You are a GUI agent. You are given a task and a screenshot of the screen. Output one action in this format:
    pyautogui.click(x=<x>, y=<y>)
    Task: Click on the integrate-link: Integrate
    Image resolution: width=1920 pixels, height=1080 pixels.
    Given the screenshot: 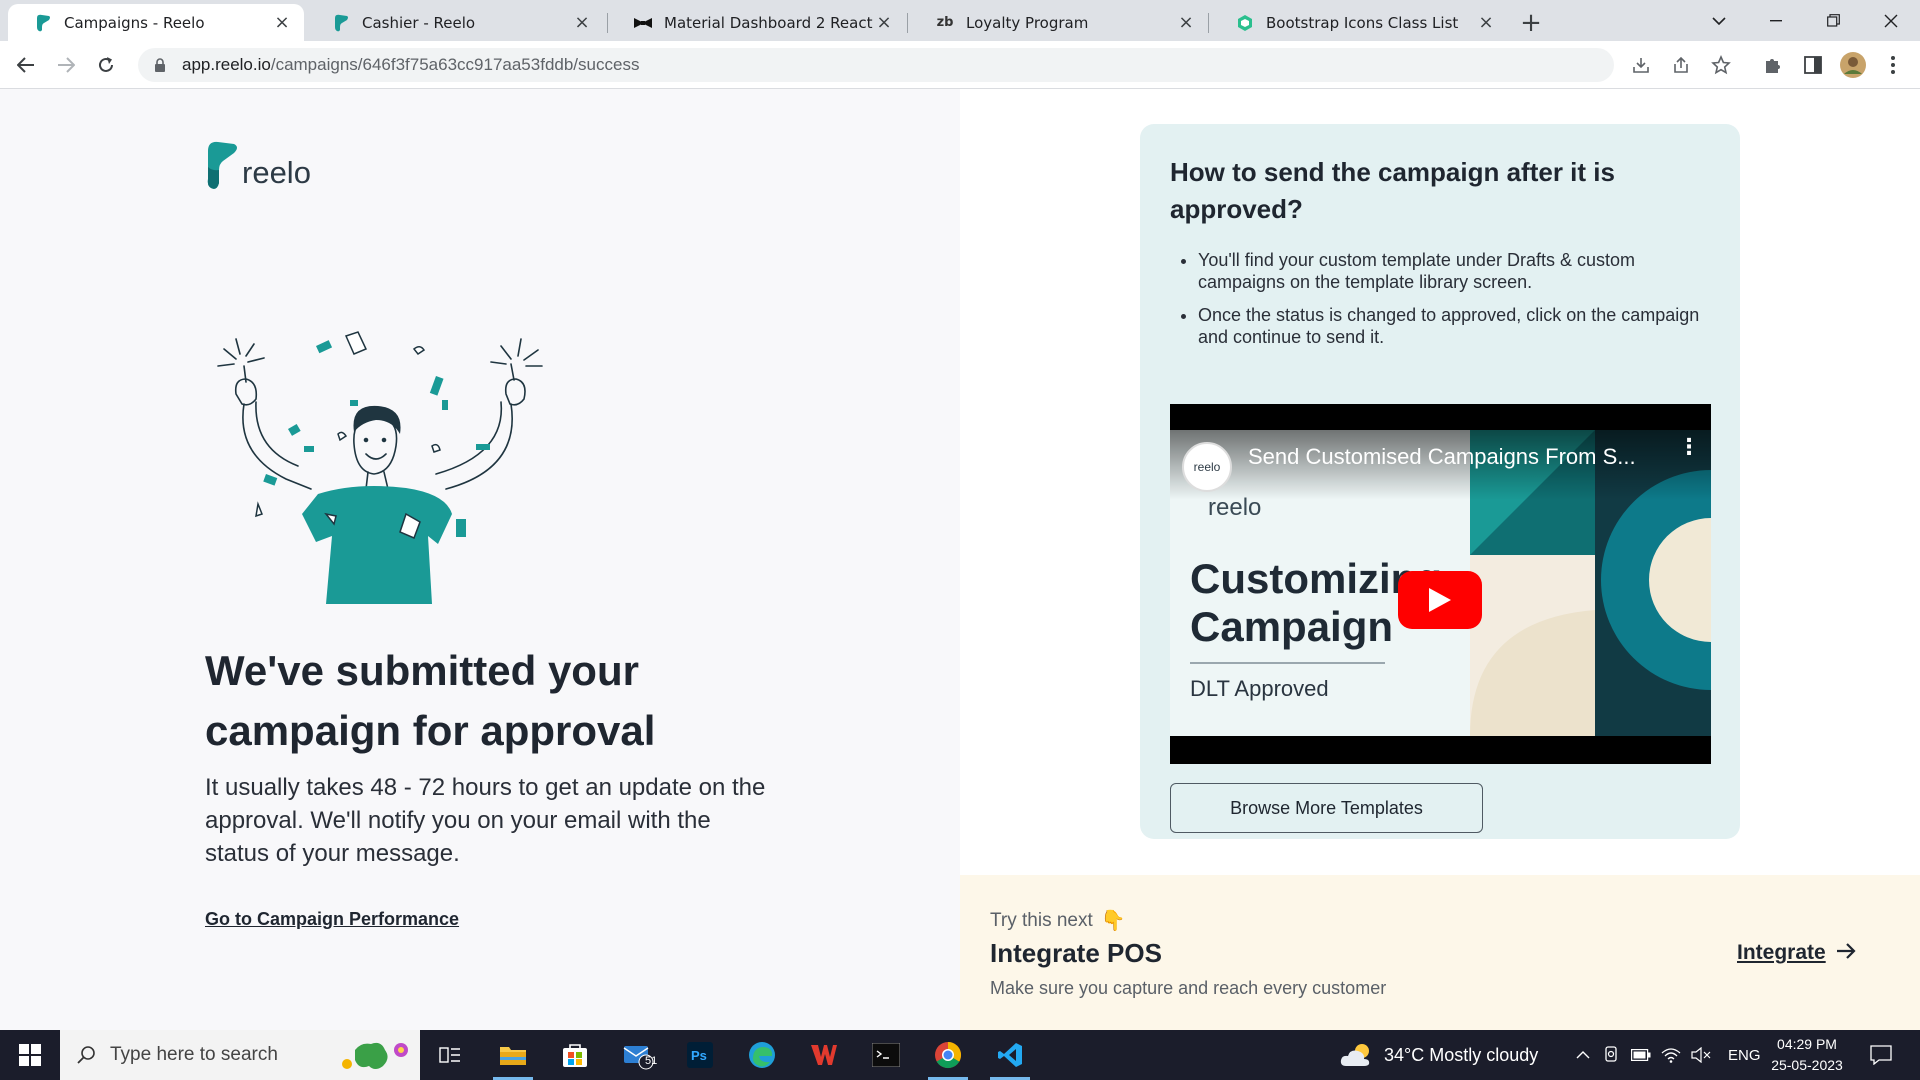 What is the action you would take?
    pyautogui.click(x=1796, y=953)
    